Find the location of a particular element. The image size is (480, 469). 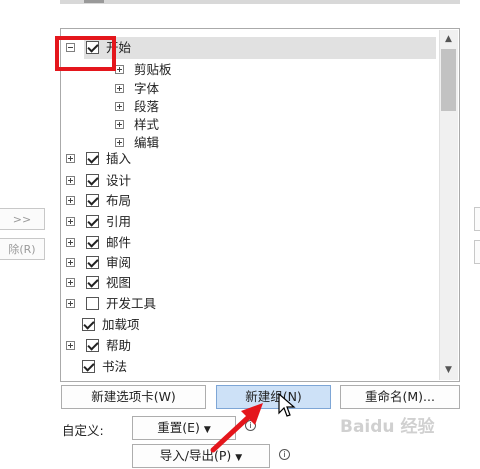

add-button: >> is located at coordinates (22, 219).